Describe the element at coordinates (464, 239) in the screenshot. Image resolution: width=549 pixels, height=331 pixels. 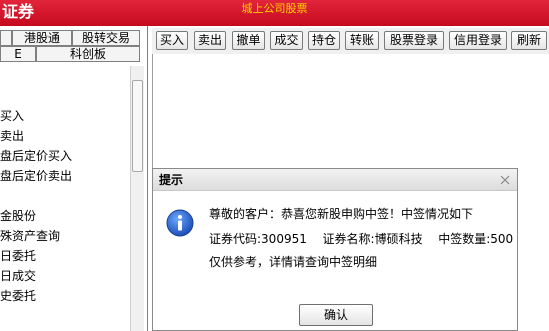
I see `qty-label: 中签数量:` at that location.